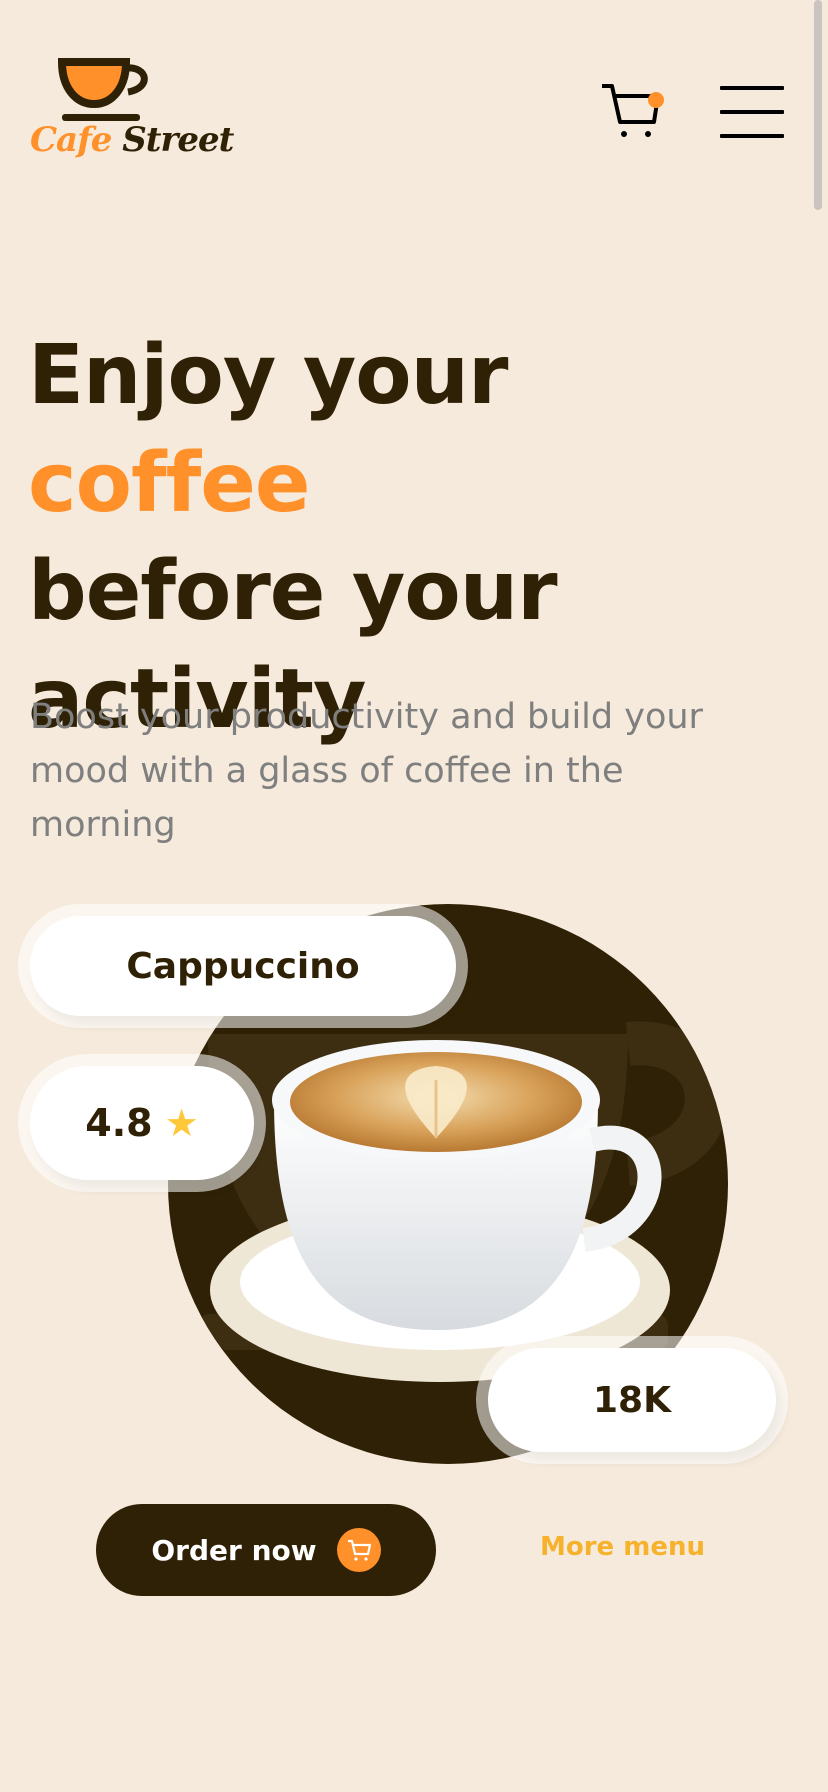 This screenshot has width=828, height=1792. What do you see at coordinates (268, 375) in the screenshot?
I see `hero-title-part-1: Enjoy your` at bounding box center [268, 375].